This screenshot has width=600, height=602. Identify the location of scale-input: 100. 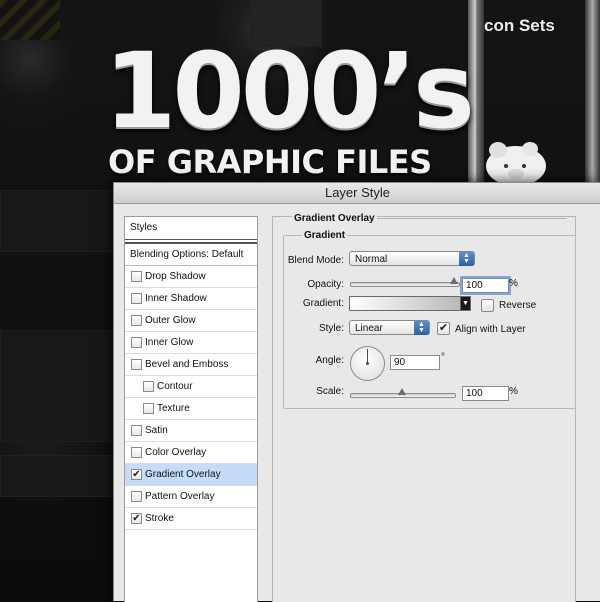
(485, 393).